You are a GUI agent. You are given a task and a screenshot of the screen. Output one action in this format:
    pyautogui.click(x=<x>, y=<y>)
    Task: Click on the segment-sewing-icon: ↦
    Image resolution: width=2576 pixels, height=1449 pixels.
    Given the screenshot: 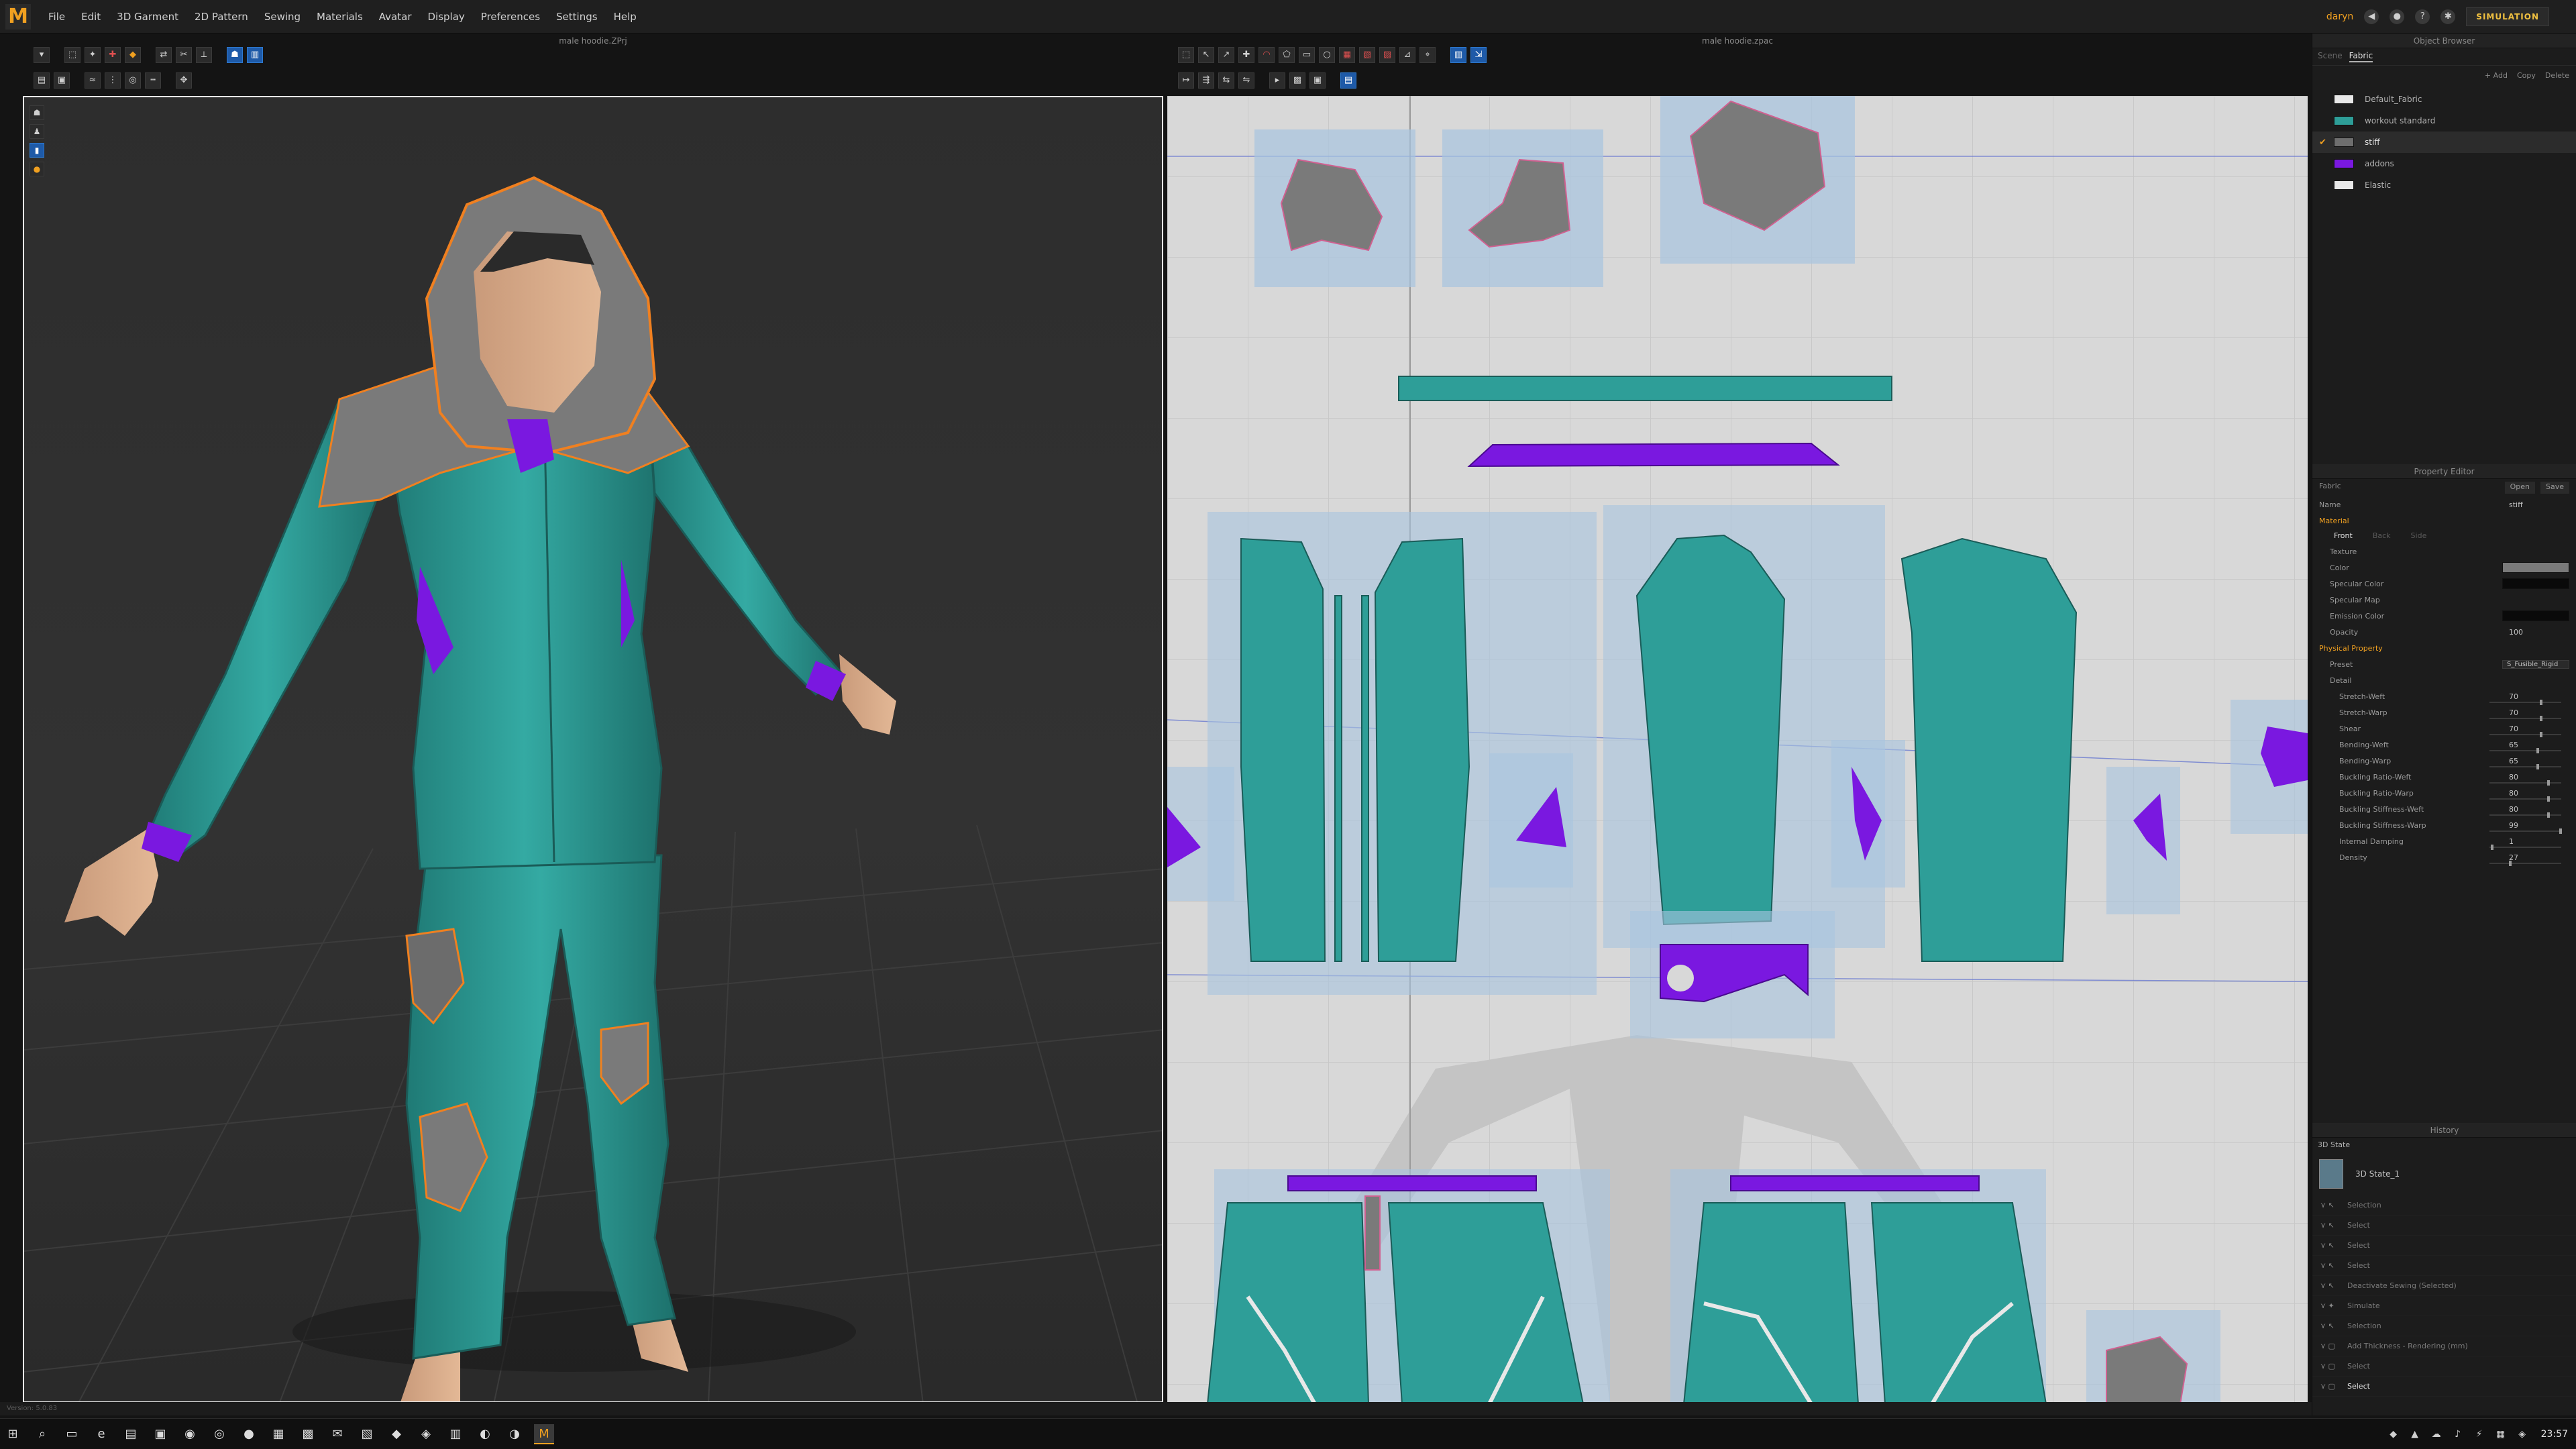 What is the action you would take?
    pyautogui.click(x=1186, y=80)
    